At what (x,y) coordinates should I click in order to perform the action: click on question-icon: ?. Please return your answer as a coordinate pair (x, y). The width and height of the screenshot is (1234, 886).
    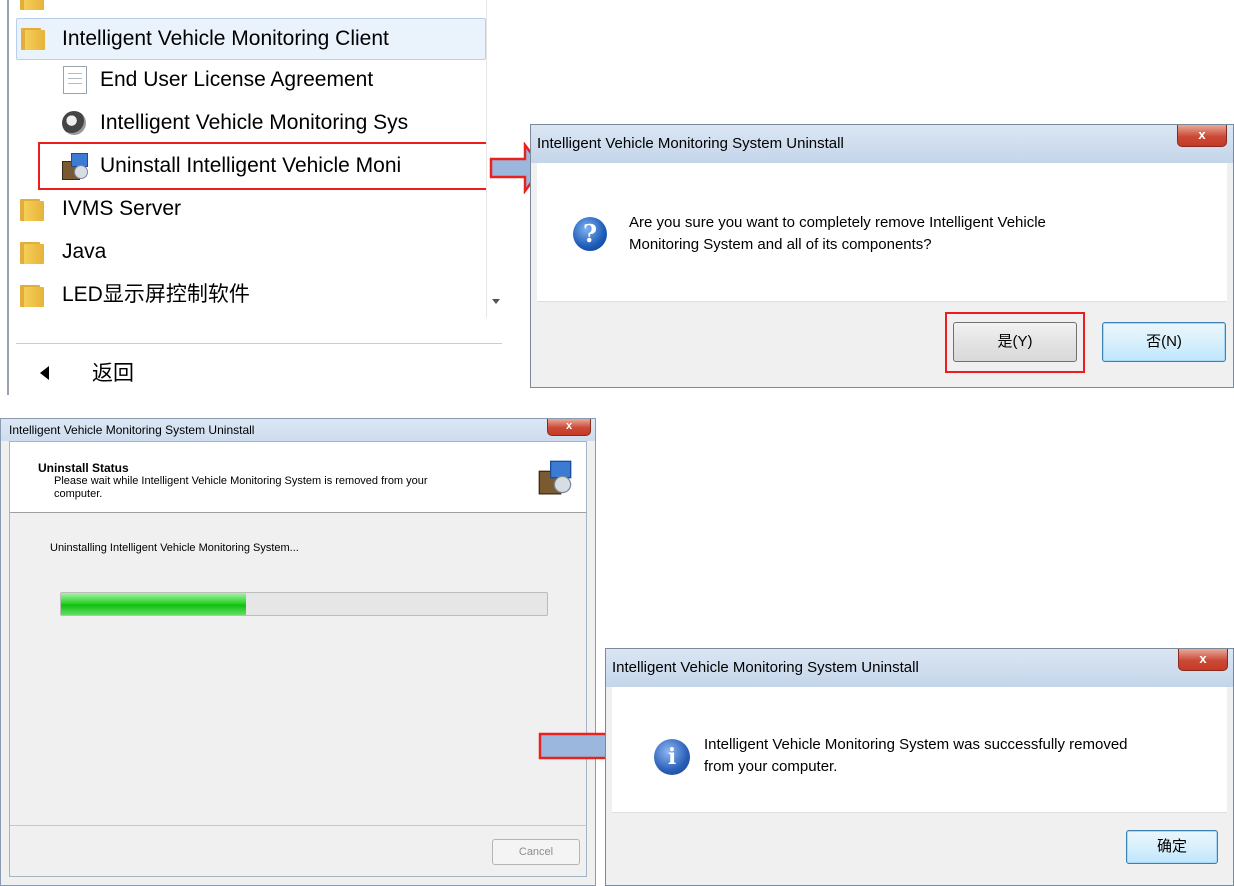
    Looking at the image, I should click on (590, 234).